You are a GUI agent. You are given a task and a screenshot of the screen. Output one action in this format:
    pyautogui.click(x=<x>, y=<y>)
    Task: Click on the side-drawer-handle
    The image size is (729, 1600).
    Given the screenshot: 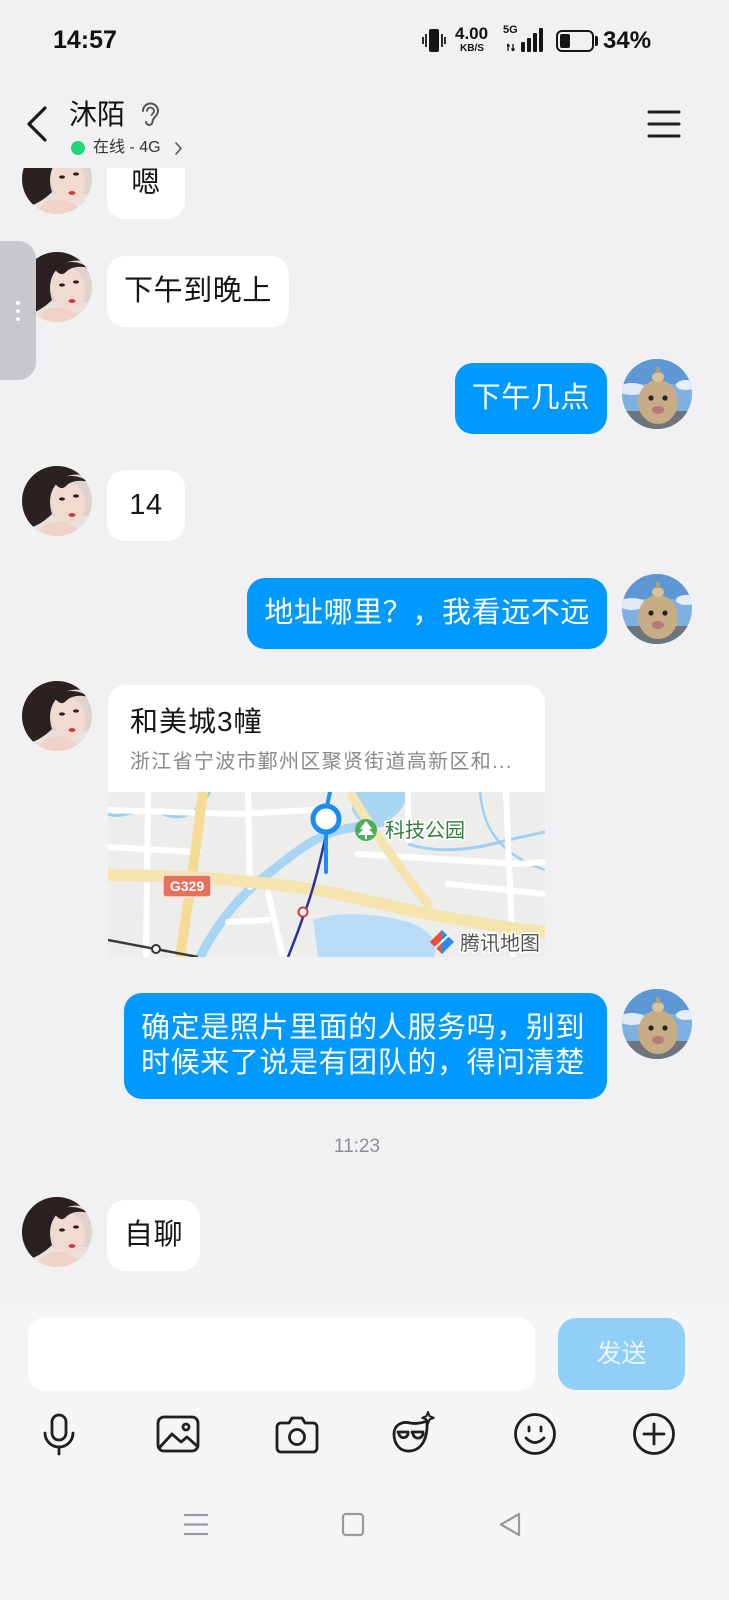 What is the action you would take?
    pyautogui.click(x=18, y=310)
    